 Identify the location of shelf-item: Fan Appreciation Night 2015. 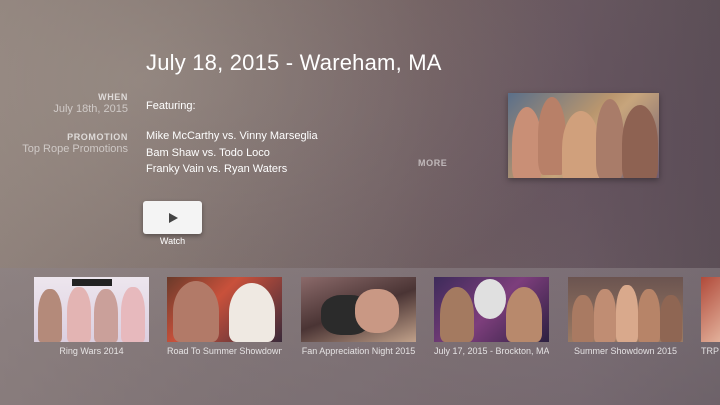
(358, 316).